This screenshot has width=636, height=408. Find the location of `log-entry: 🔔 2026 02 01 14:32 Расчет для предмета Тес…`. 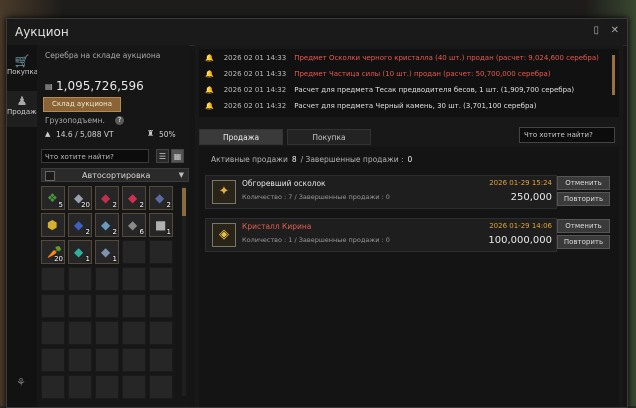

log-entry: 🔔 2026 02 01 14:32 Расчет для предмета Тес… is located at coordinates (389, 93).